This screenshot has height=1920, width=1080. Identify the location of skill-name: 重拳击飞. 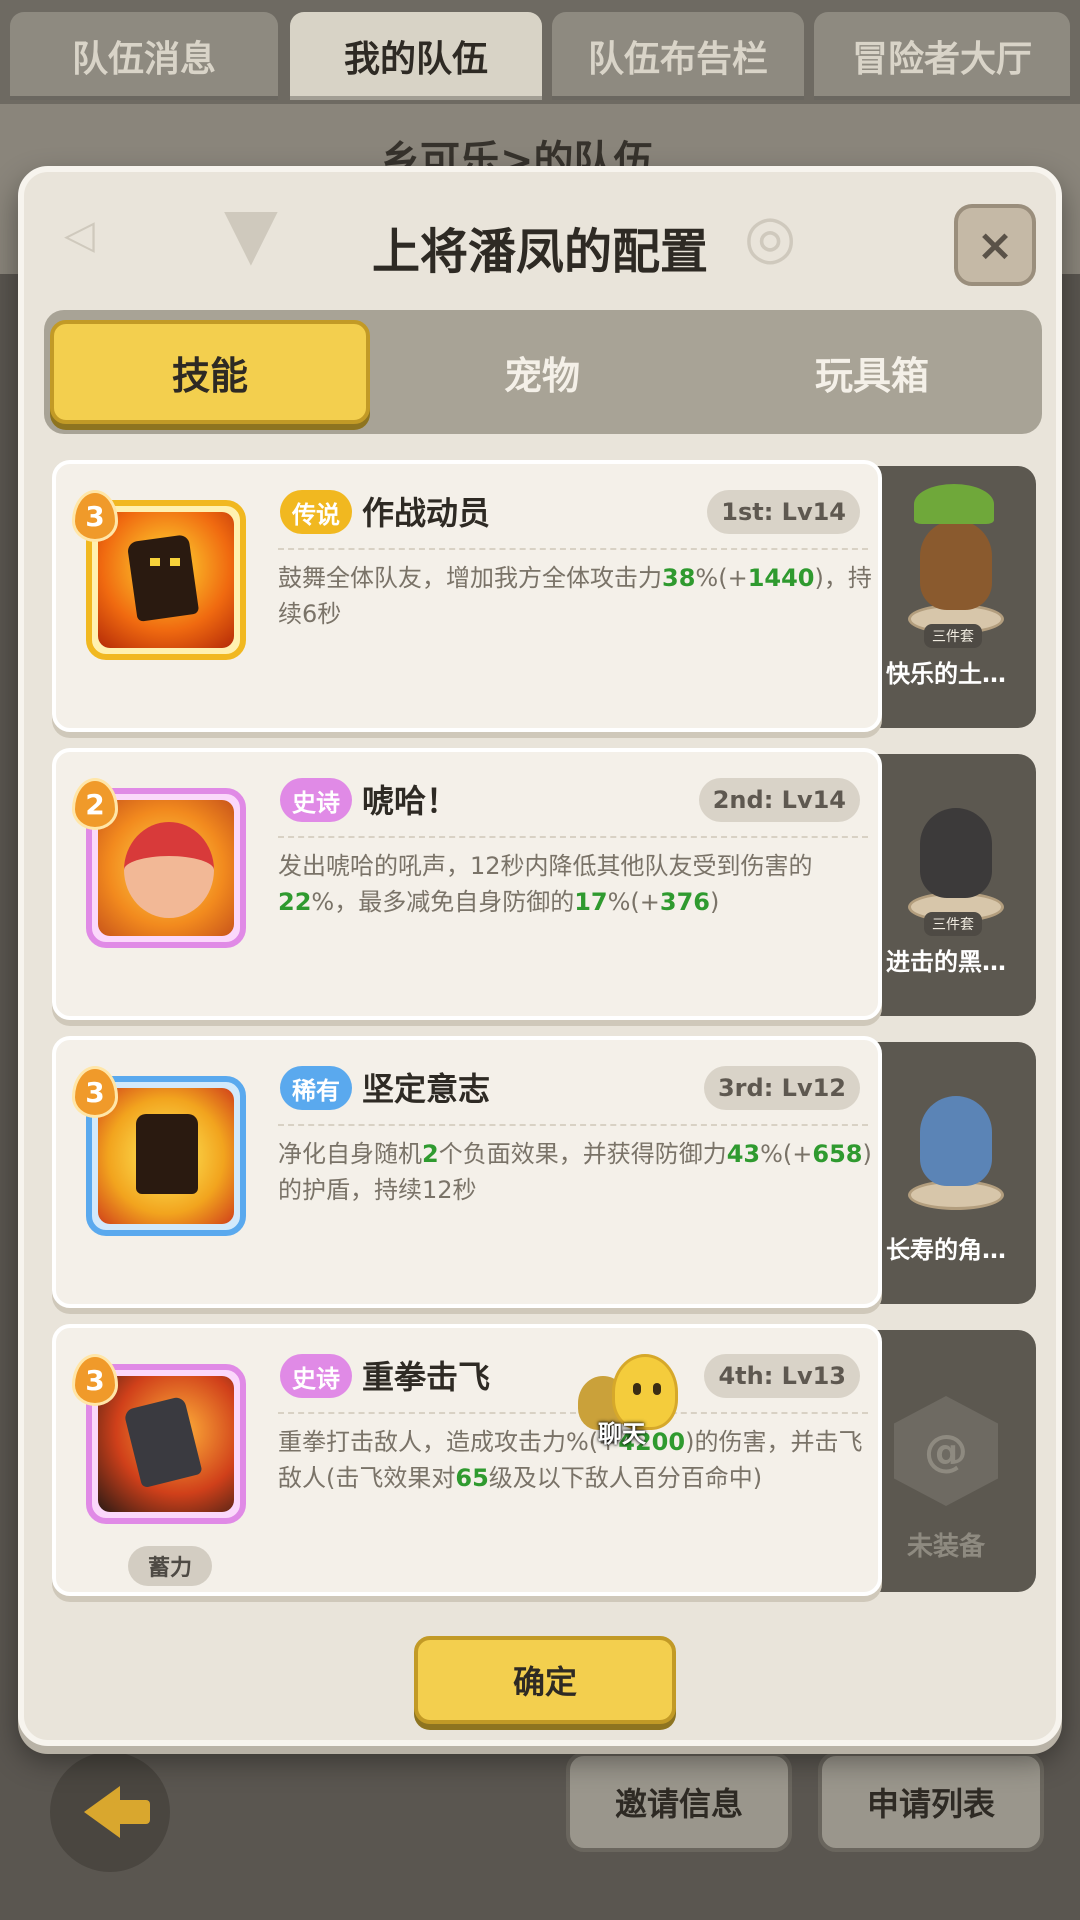
(426, 1377).